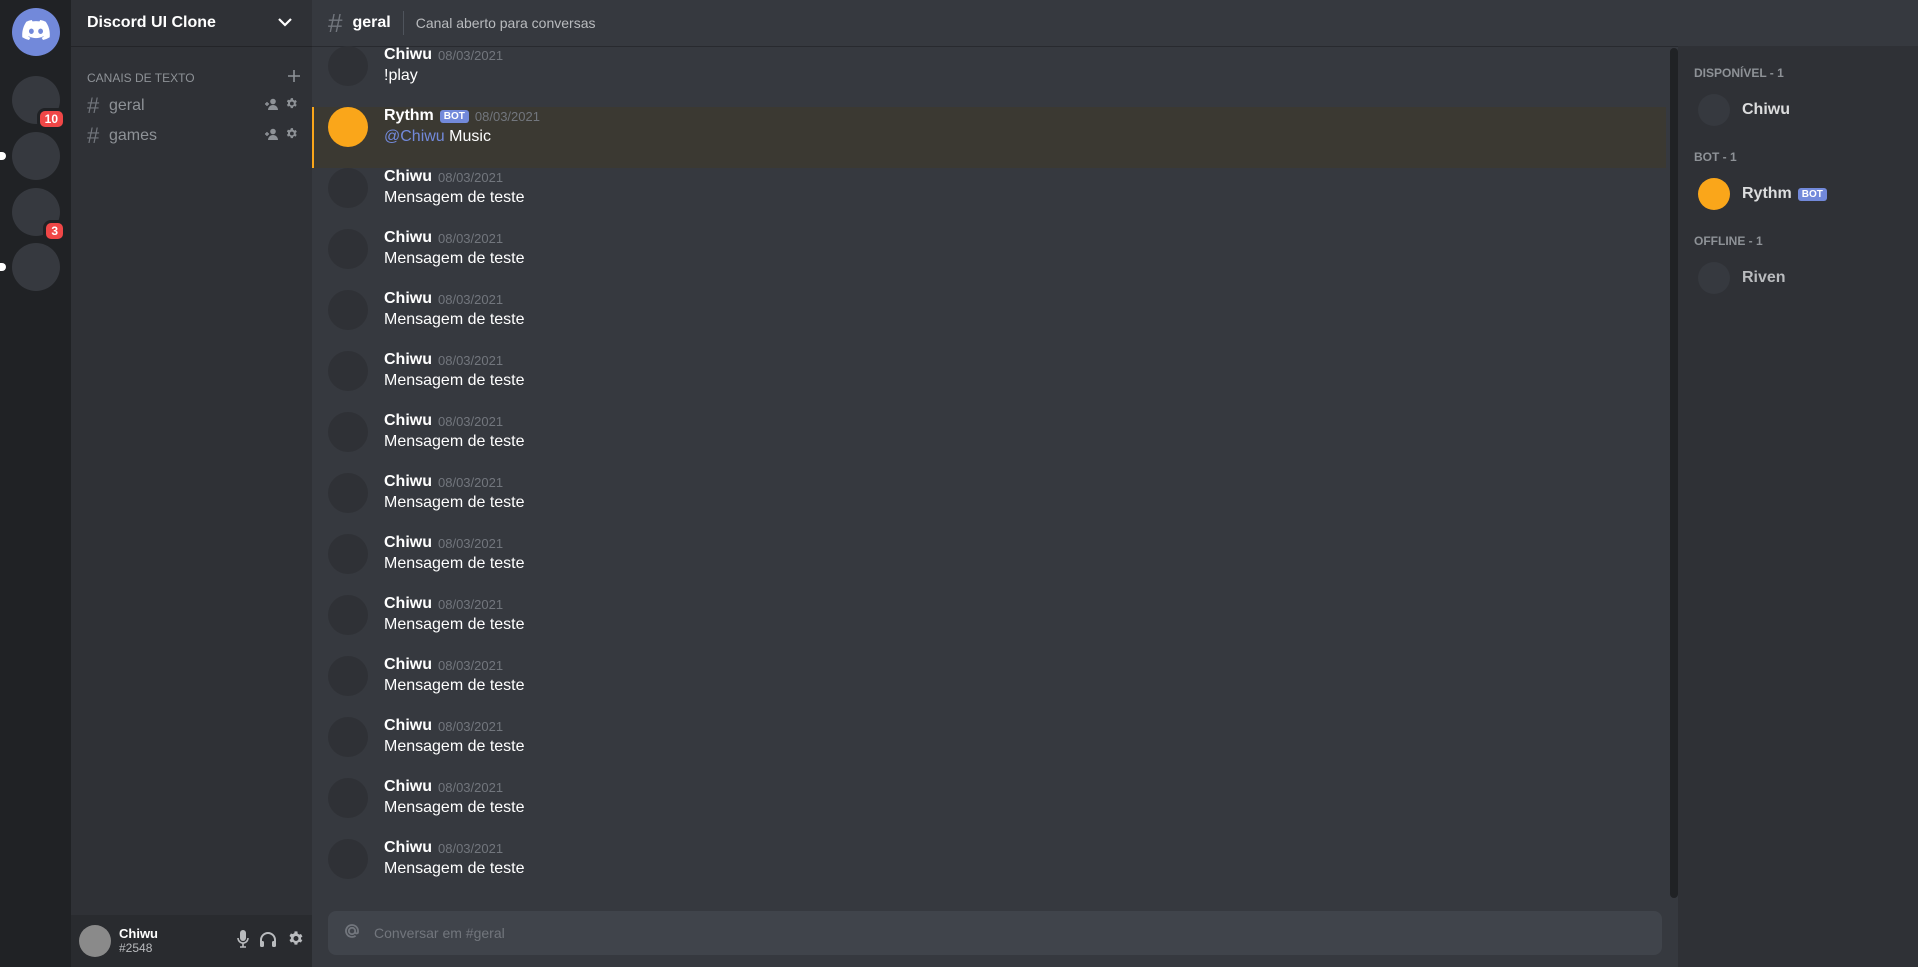  What do you see at coordinates (470, 136) in the screenshot?
I see `message-content: Music` at bounding box center [470, 136].